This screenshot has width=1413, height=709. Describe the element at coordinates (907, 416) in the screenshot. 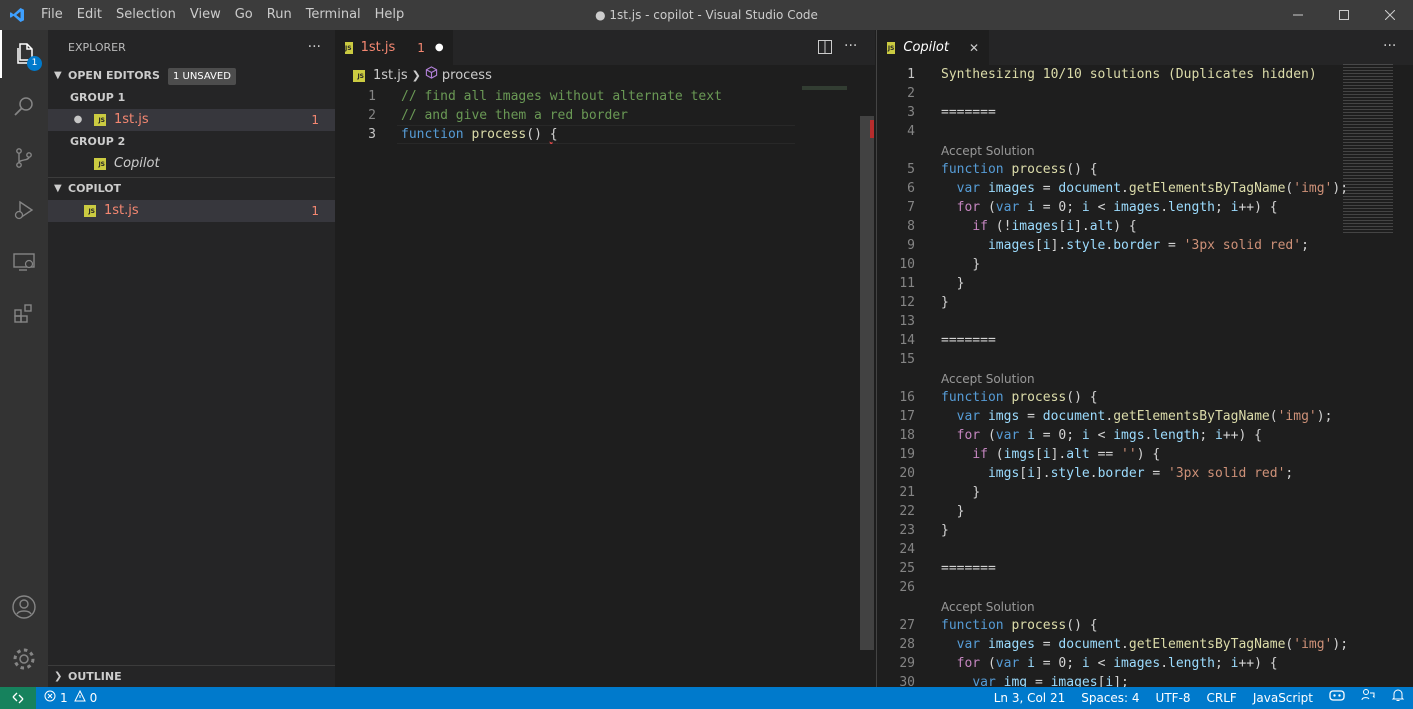

I see `line-number: 17` at that location.